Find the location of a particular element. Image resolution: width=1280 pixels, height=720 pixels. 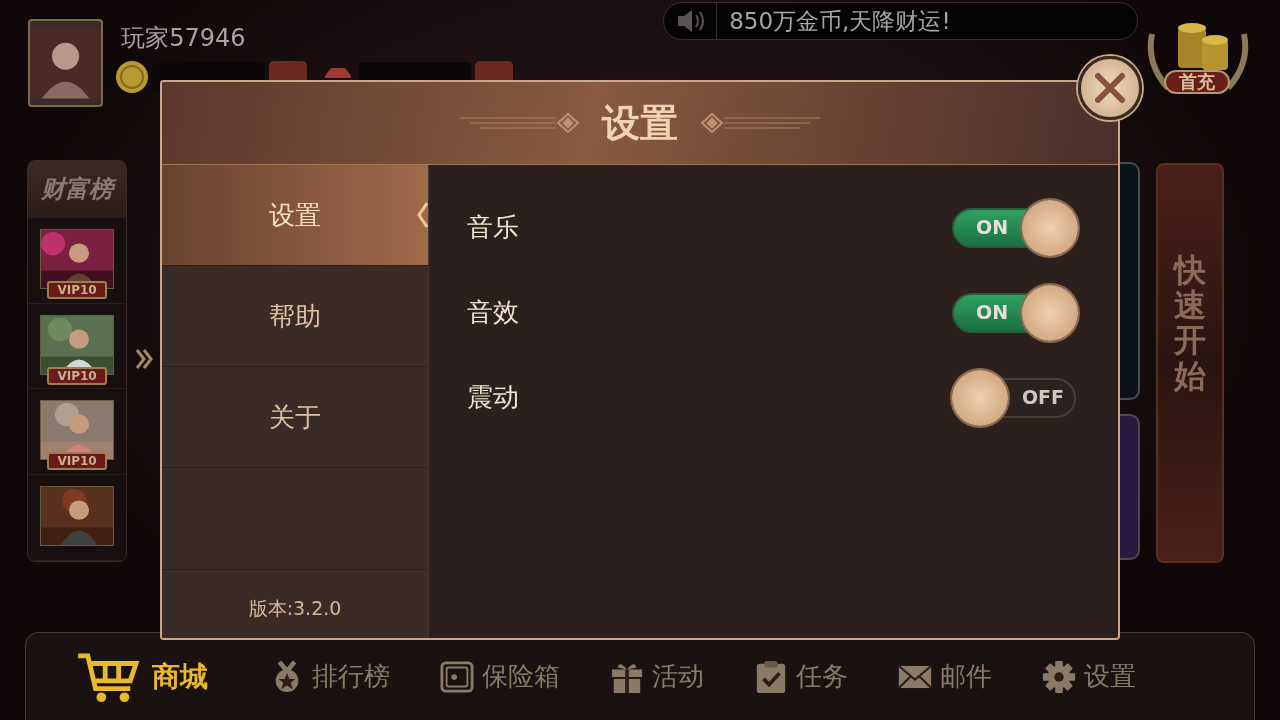

vip-badge: VIP10 is located at coordinates (77, 461).